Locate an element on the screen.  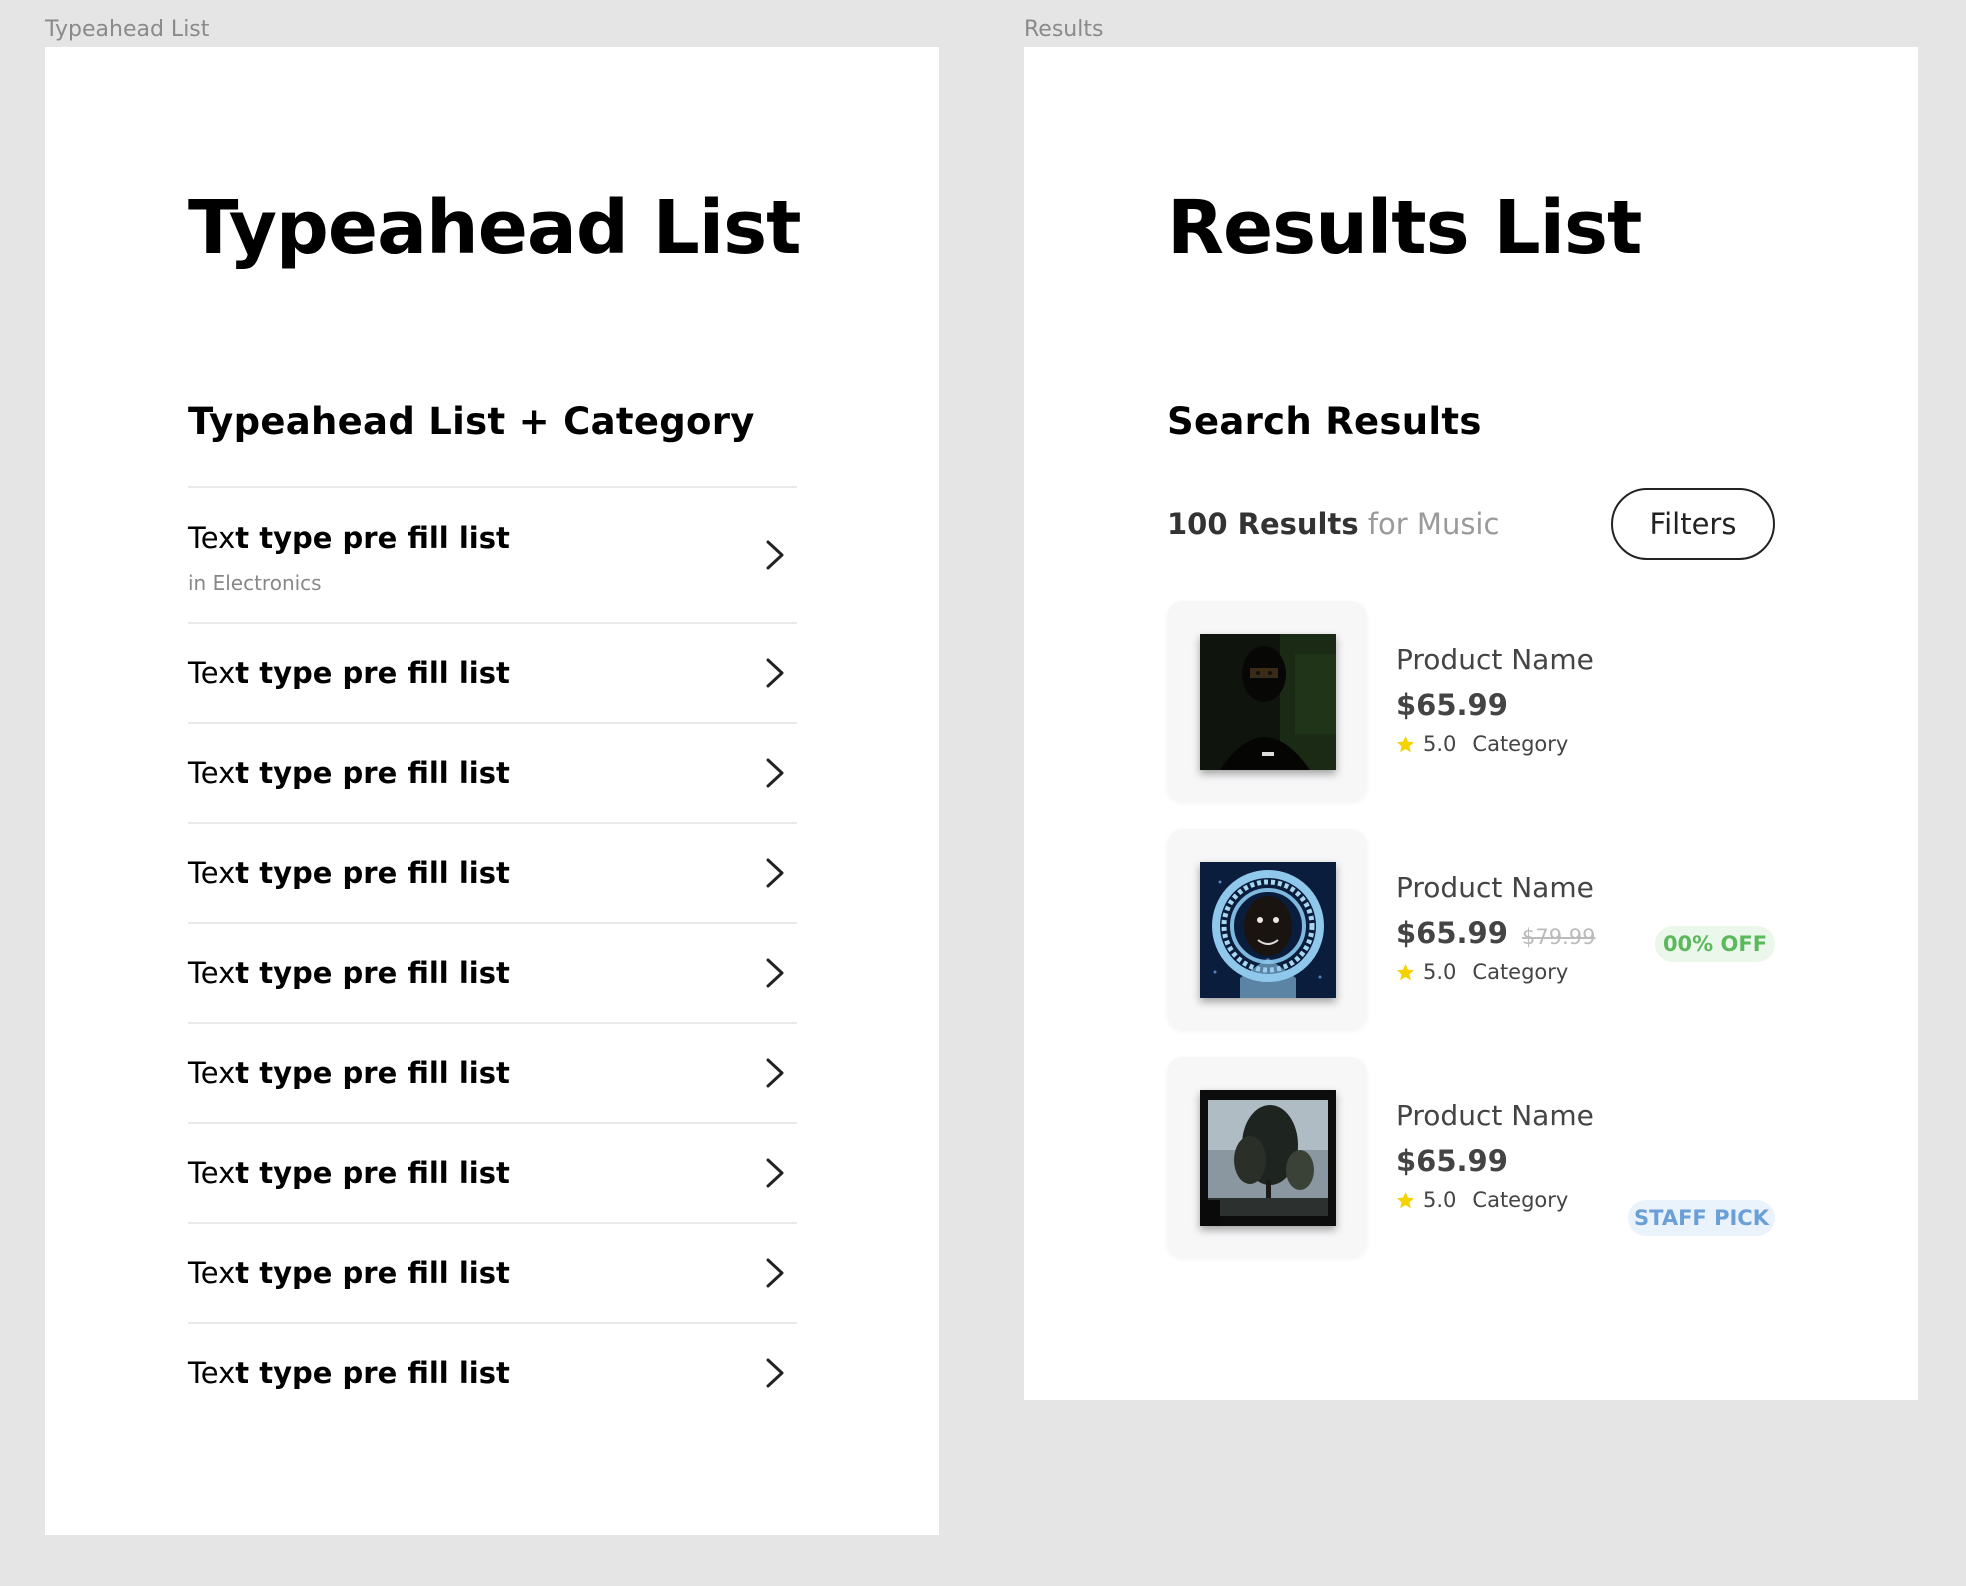
section-title: Typeahead List + Category is located at coordinates (471, 421).